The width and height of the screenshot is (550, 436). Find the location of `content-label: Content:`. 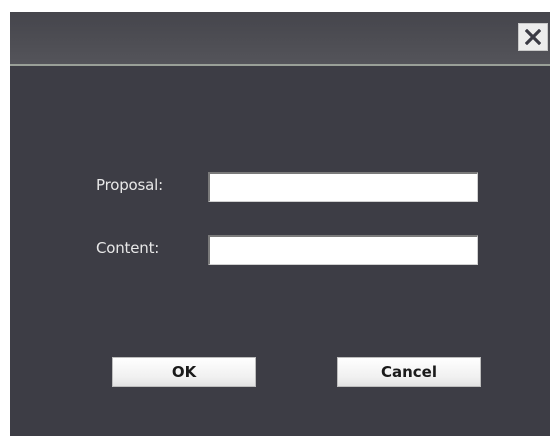

content-label: Content: is located at coordinates (128, 248).